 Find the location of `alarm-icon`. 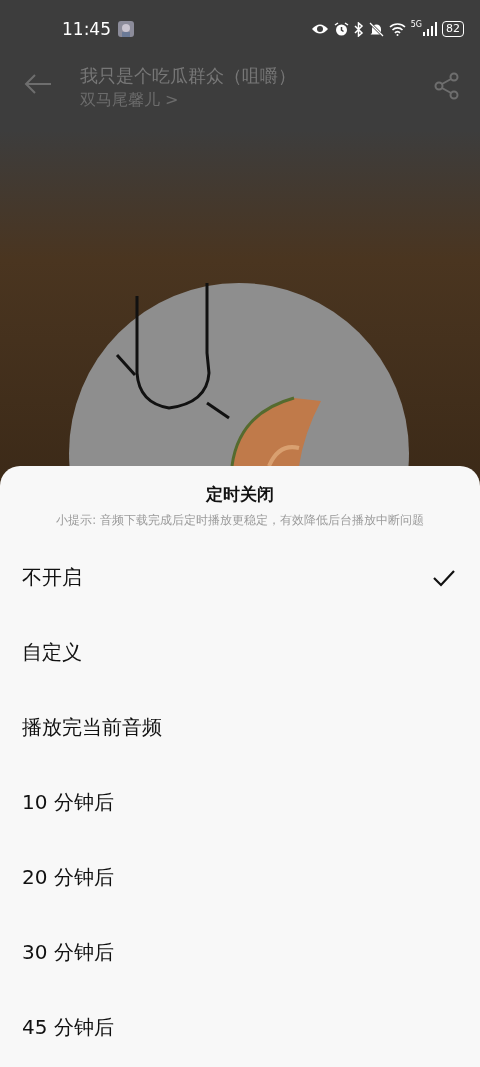

alarm-icon is located at coordinates (341, 29).